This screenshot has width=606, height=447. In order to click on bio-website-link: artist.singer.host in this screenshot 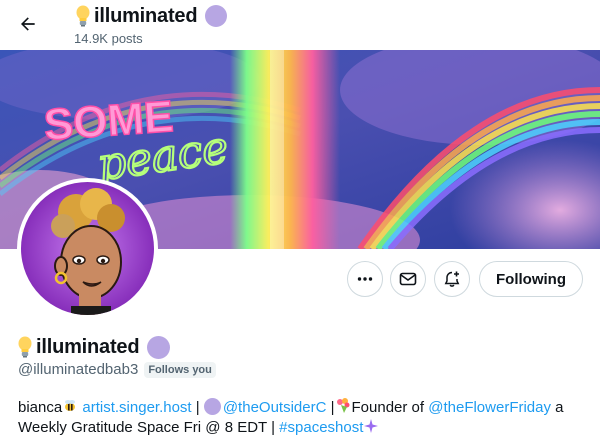, I will do `click(136, 407)`.